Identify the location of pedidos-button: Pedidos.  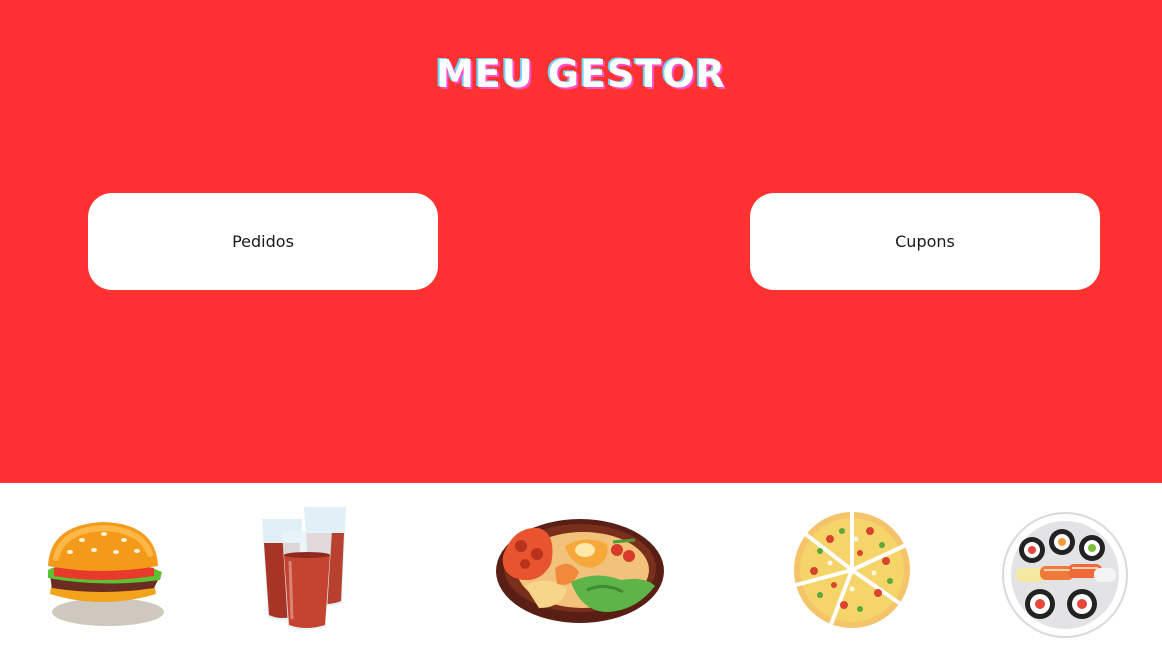
(263, 241).